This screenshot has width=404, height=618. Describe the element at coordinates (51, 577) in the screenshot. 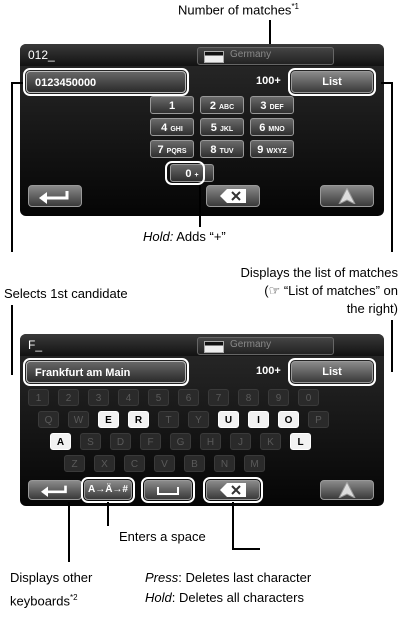

I see `annotation-line: Displays other` at that location.